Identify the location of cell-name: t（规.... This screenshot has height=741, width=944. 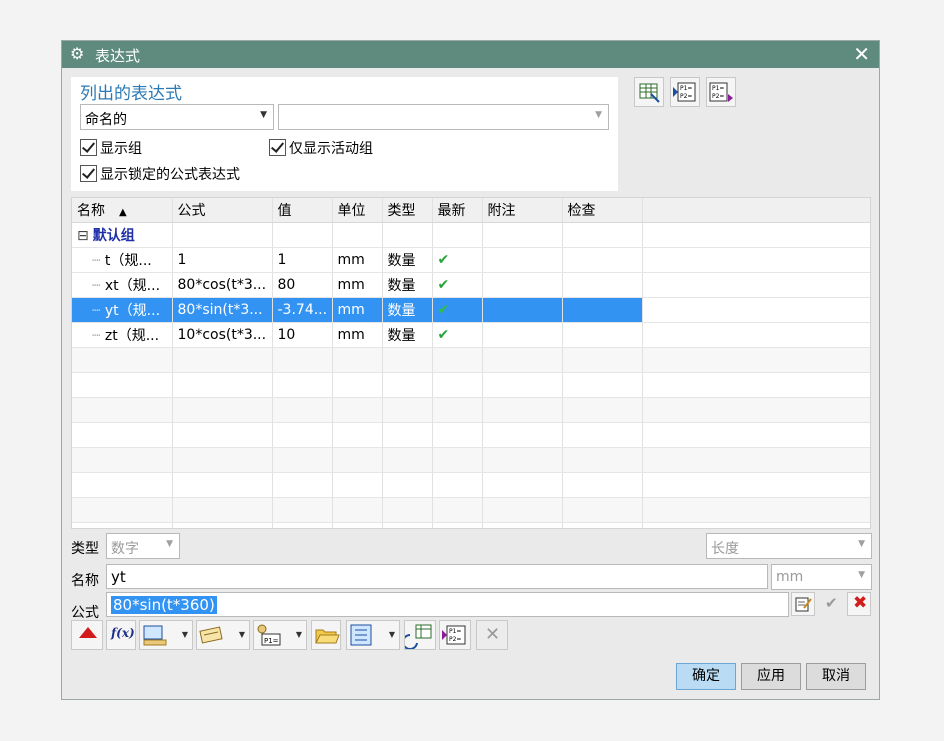
(128, 261).